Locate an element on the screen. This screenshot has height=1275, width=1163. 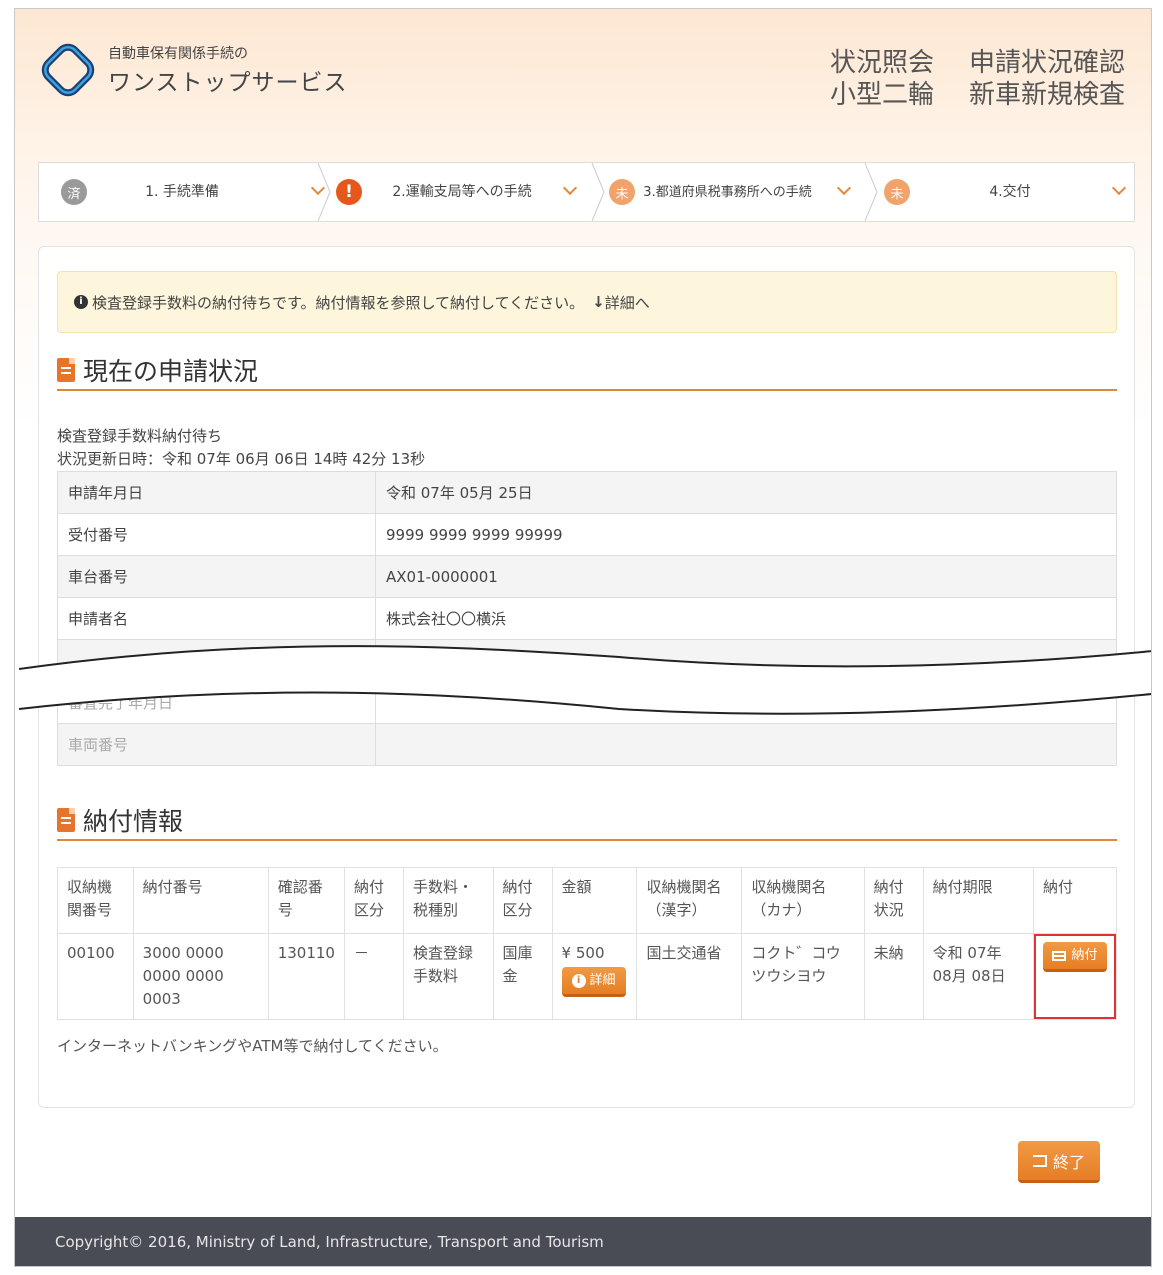
status-section-header: 現在の申請状況 is located at coordinates (587, 371).